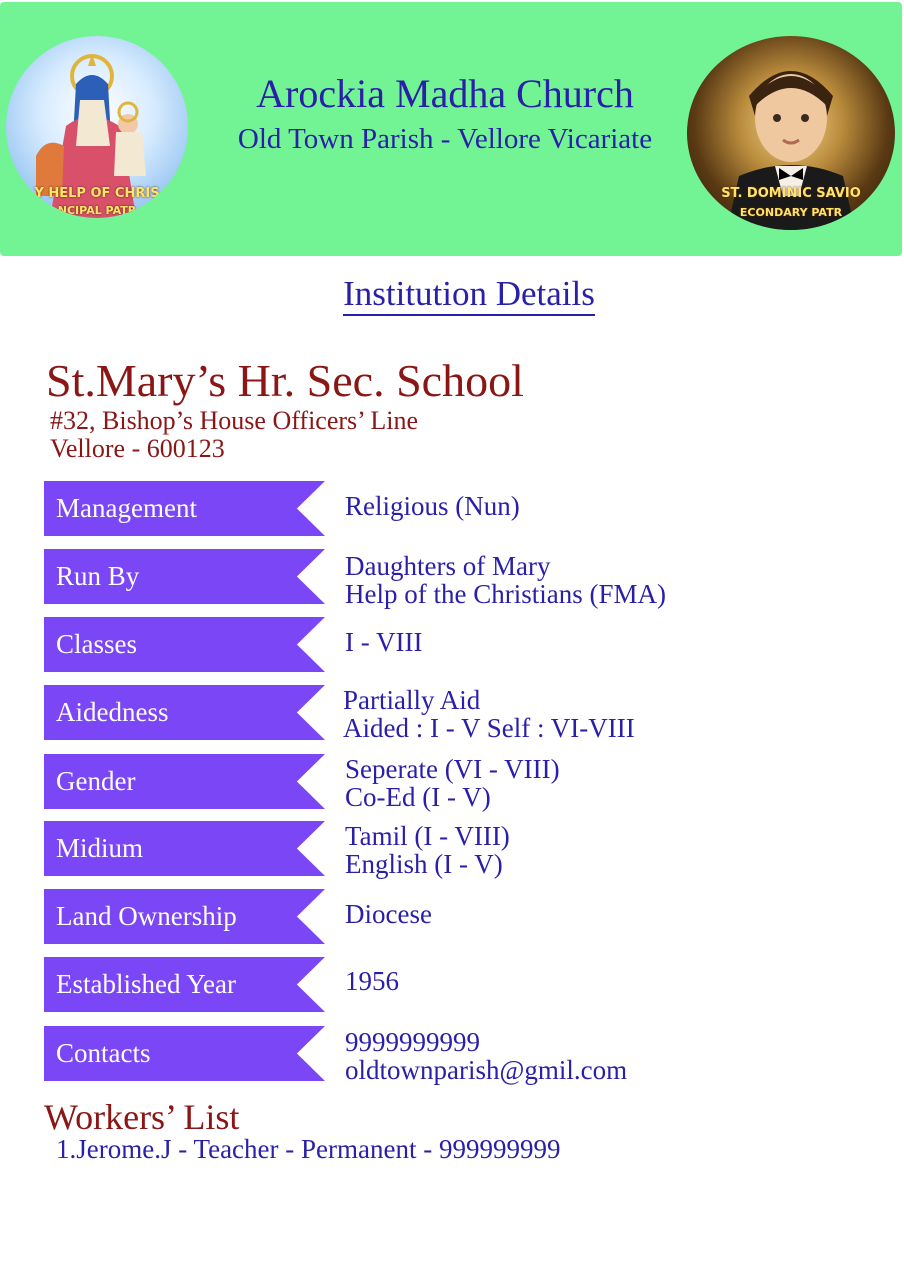  Describe the element at coordinates (184, 644) in the screenshot. I see `classes-label-box: Classes` at that location.